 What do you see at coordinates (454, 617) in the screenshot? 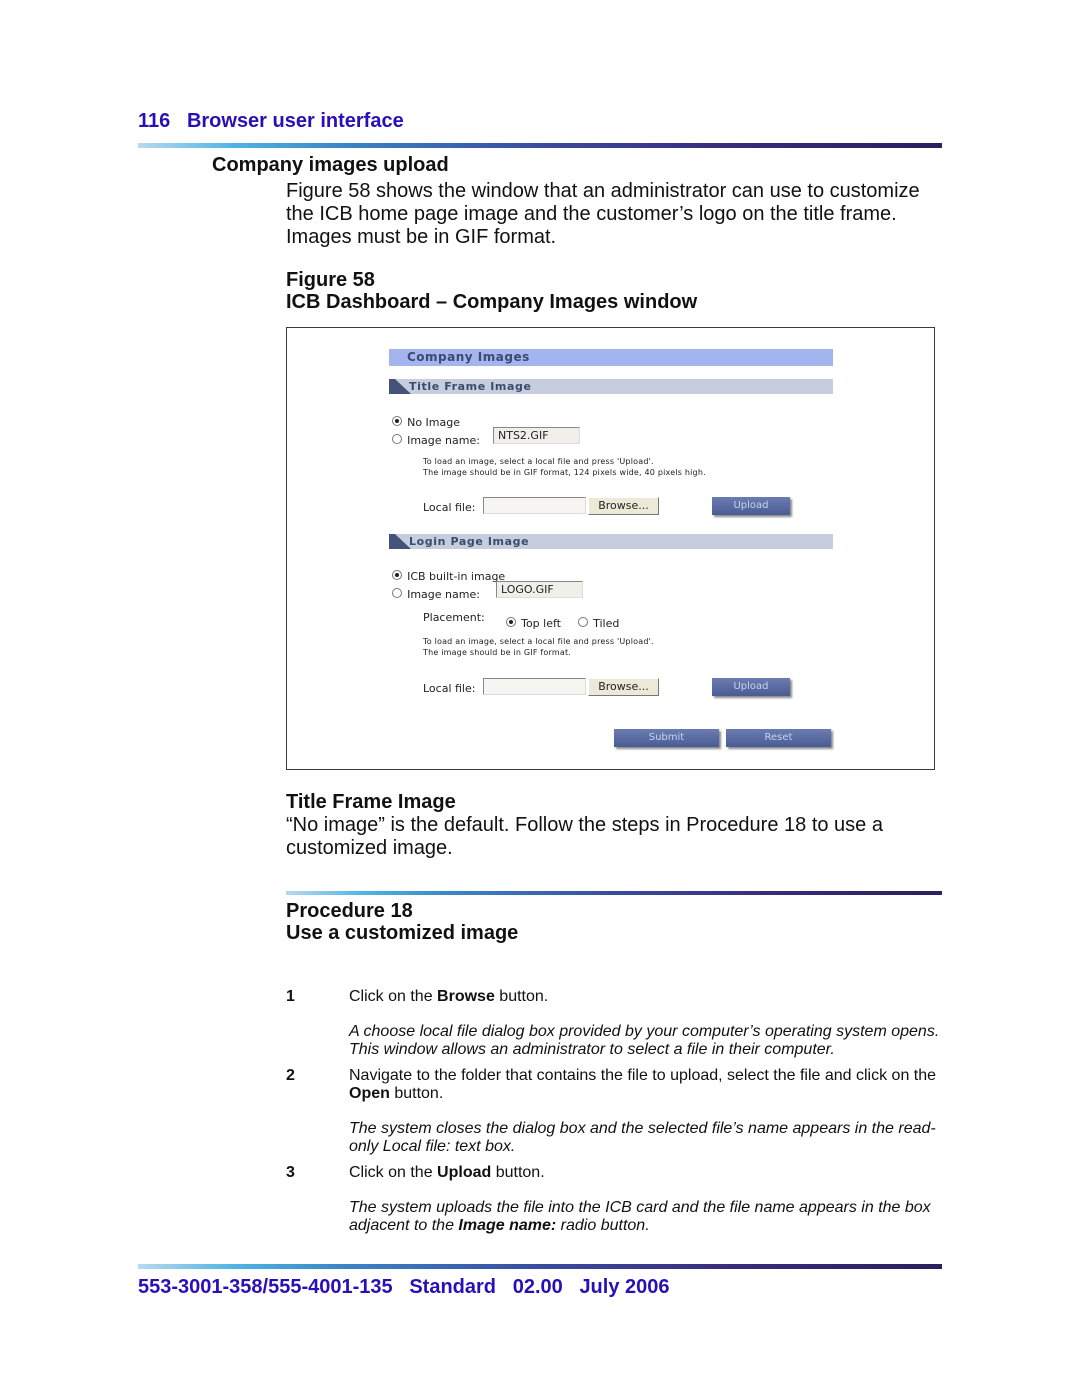
I see `placement-label: Placement:` at bounding box center [454, 617].